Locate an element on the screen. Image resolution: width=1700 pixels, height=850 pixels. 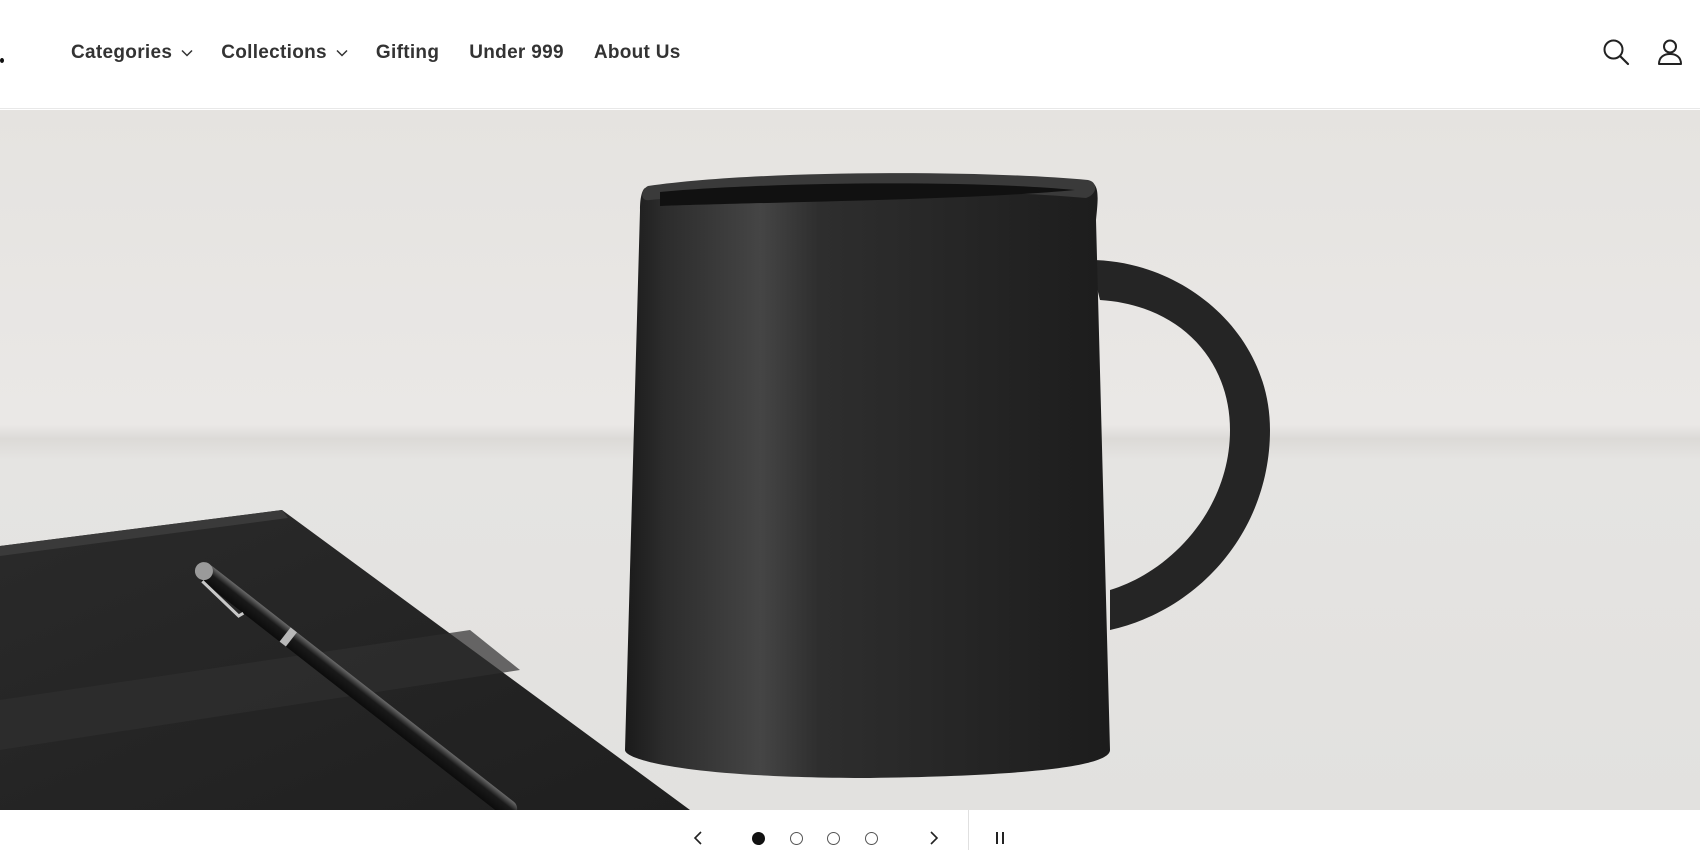
chevron-left-icon is located at coordinates (697, 838).